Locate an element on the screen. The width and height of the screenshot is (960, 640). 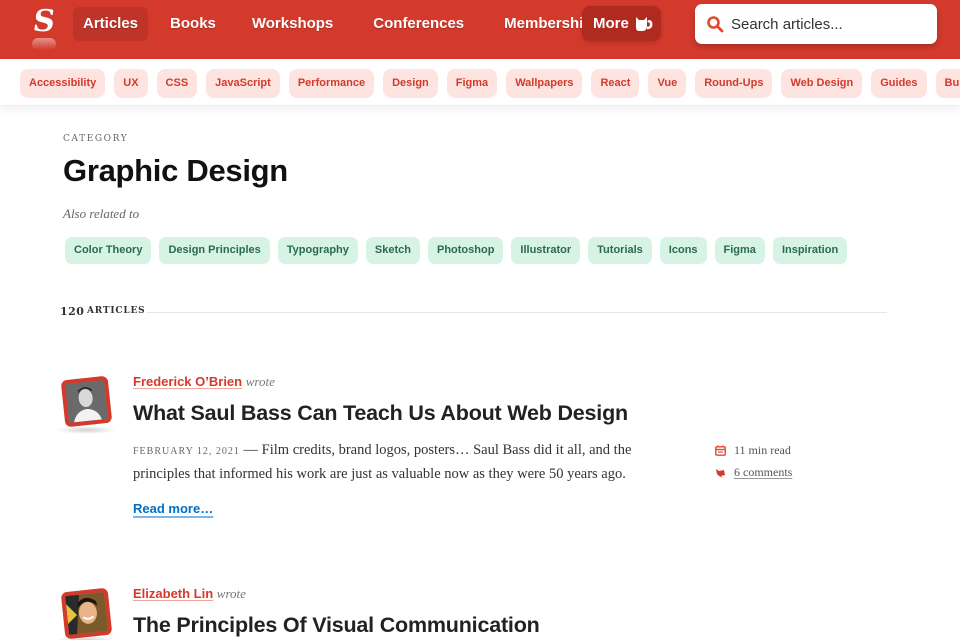
topic-tag: Vue is located at coordinates (667, 83).